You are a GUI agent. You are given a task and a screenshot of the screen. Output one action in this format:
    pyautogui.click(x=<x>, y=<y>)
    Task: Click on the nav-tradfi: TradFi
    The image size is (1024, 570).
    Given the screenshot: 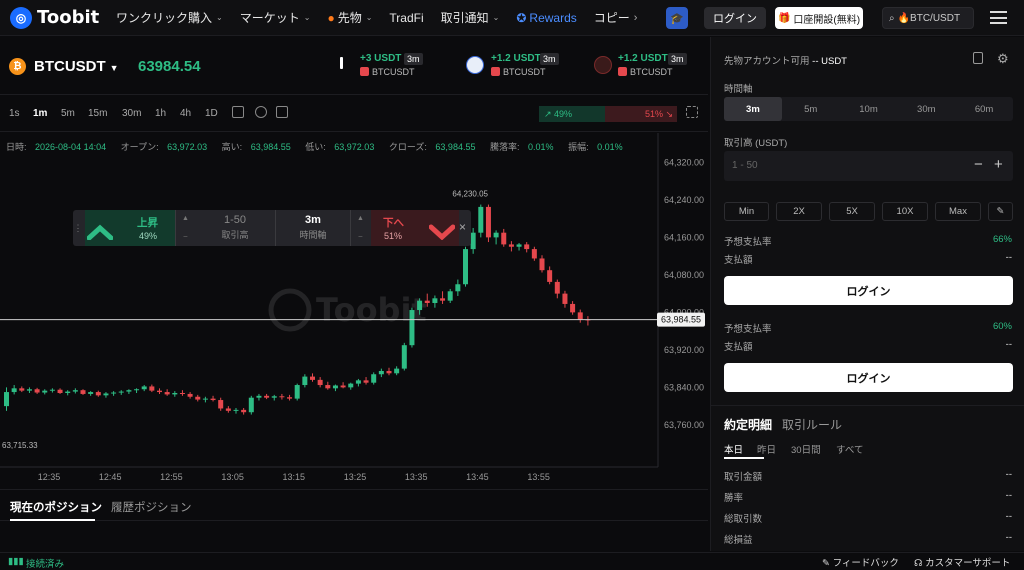 What is the action you would take?
    pyautogui.click(x=406, y=18)
    